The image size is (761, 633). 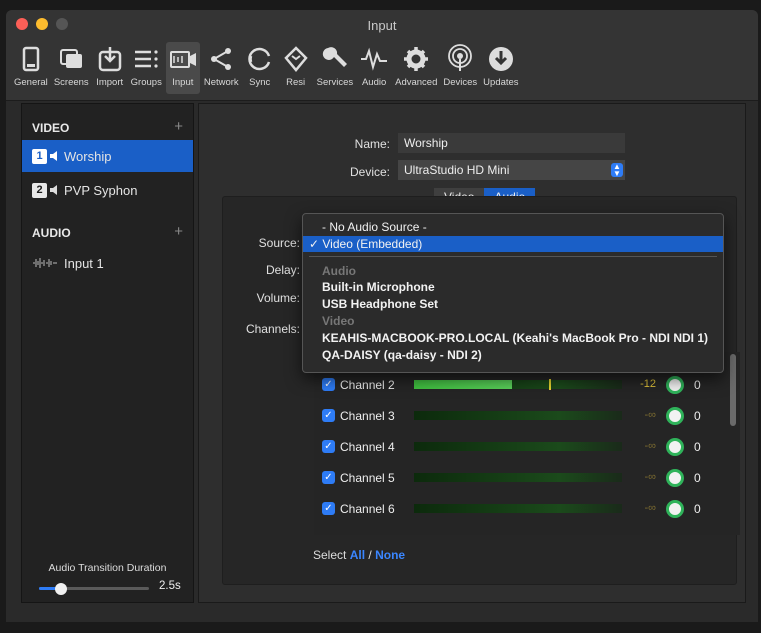 I want to click on toolbar-item-advanced: Advanced, so click(x=416, y=68).